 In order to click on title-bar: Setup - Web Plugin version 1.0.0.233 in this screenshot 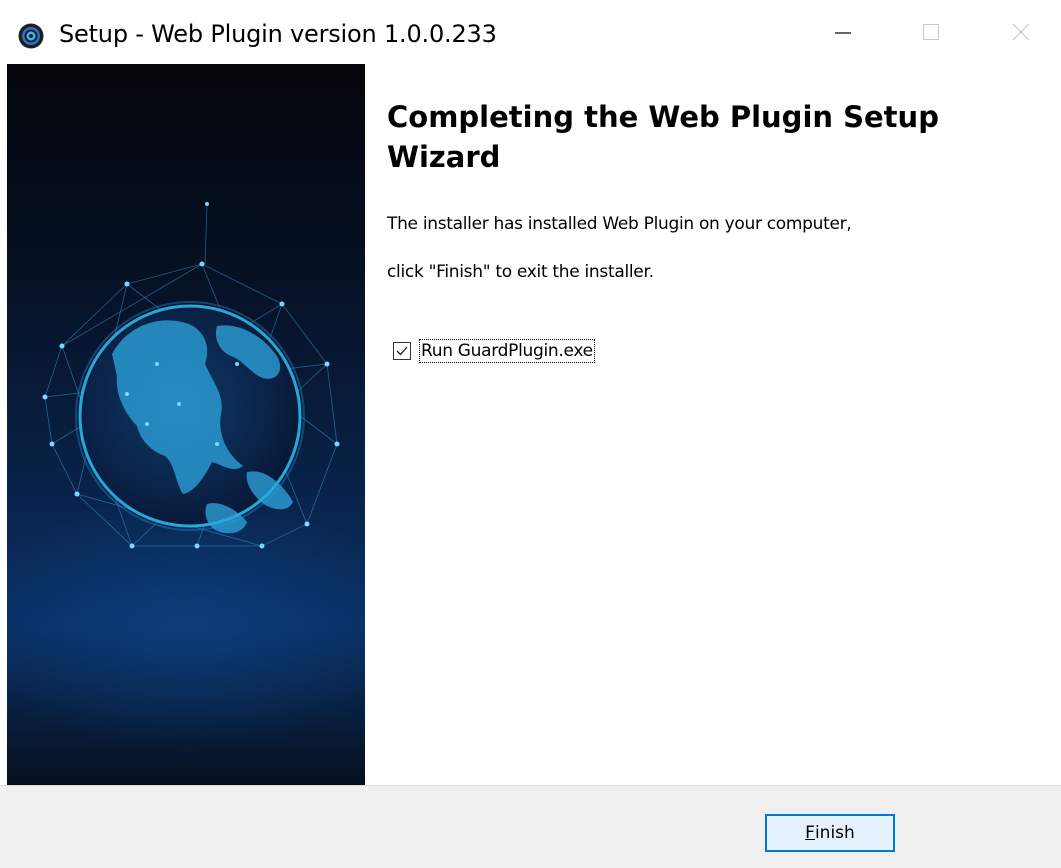, I will do `click(530, 32)`.